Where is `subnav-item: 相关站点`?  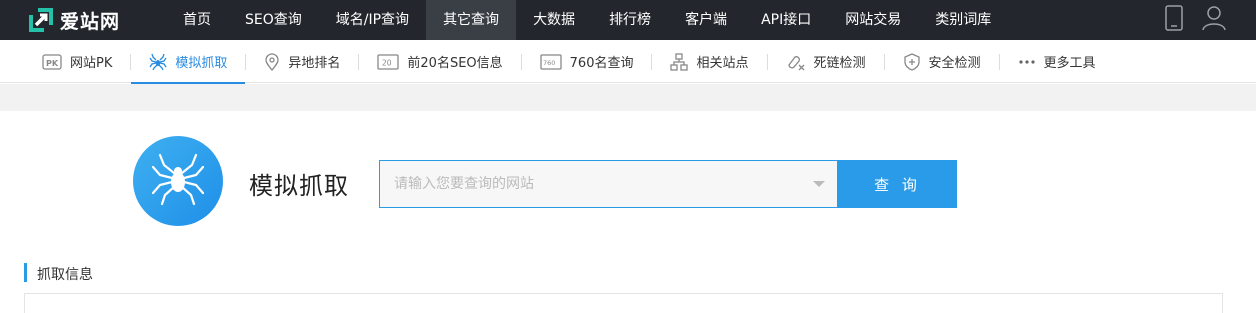 subnav-item: 相关站点 is located at coordinates (709, 61).